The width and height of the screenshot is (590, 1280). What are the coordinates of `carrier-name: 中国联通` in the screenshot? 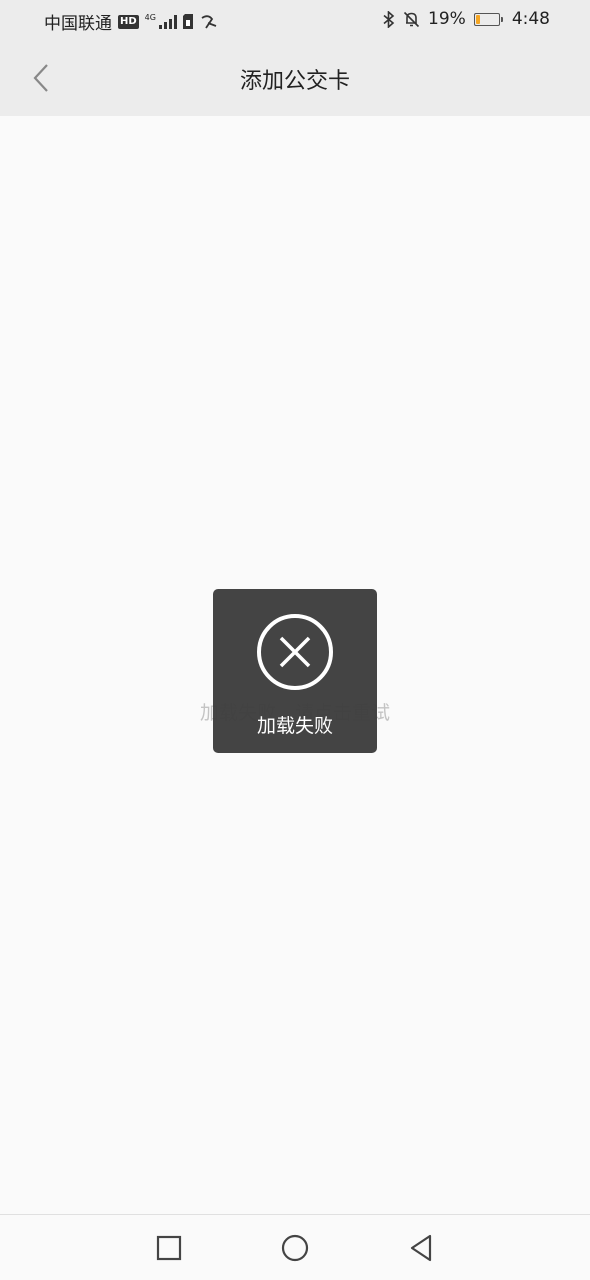 It's located at (78, 24).